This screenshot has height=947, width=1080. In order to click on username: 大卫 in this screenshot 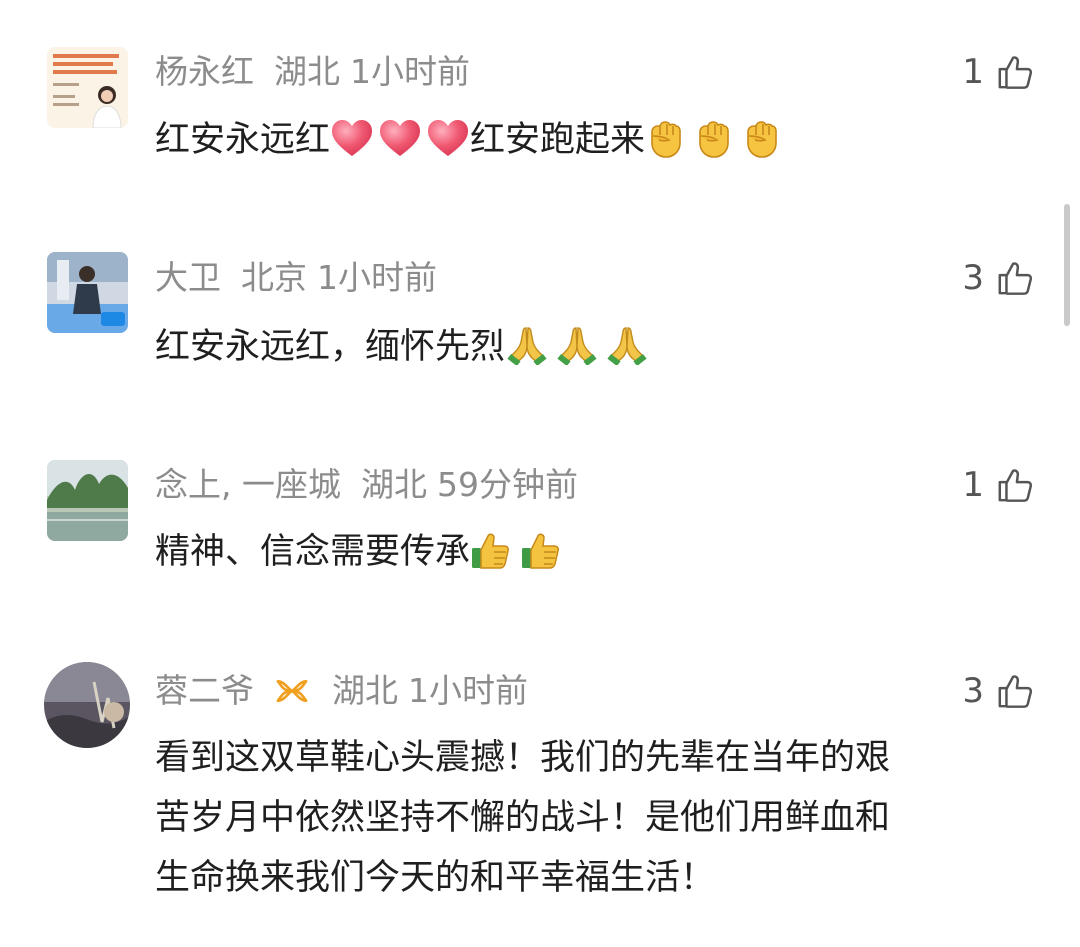, I will do `click(188, 278)`.